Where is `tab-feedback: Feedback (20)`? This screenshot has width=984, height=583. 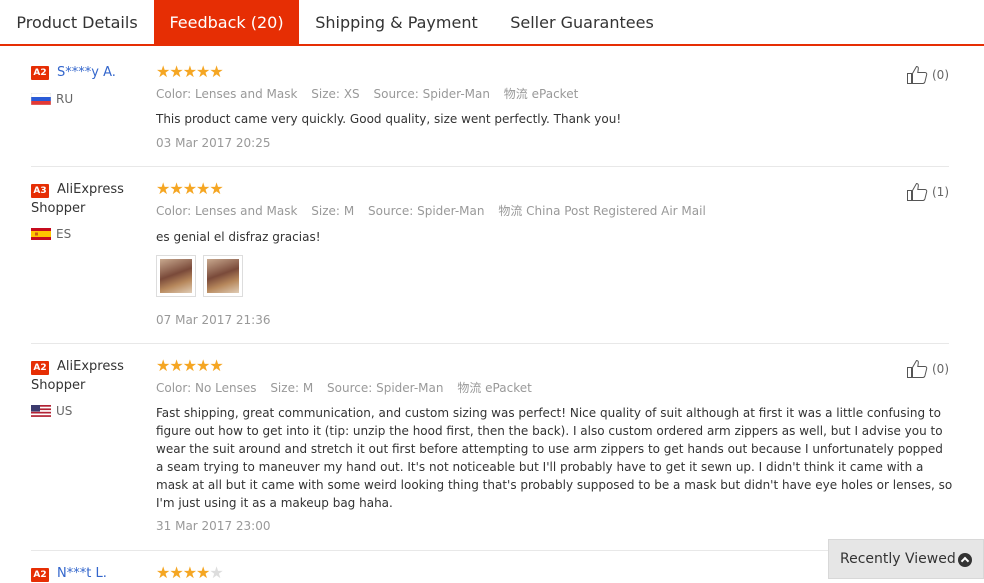 tab-feedback: Feedback (20) is located at coordinates (226, 22).